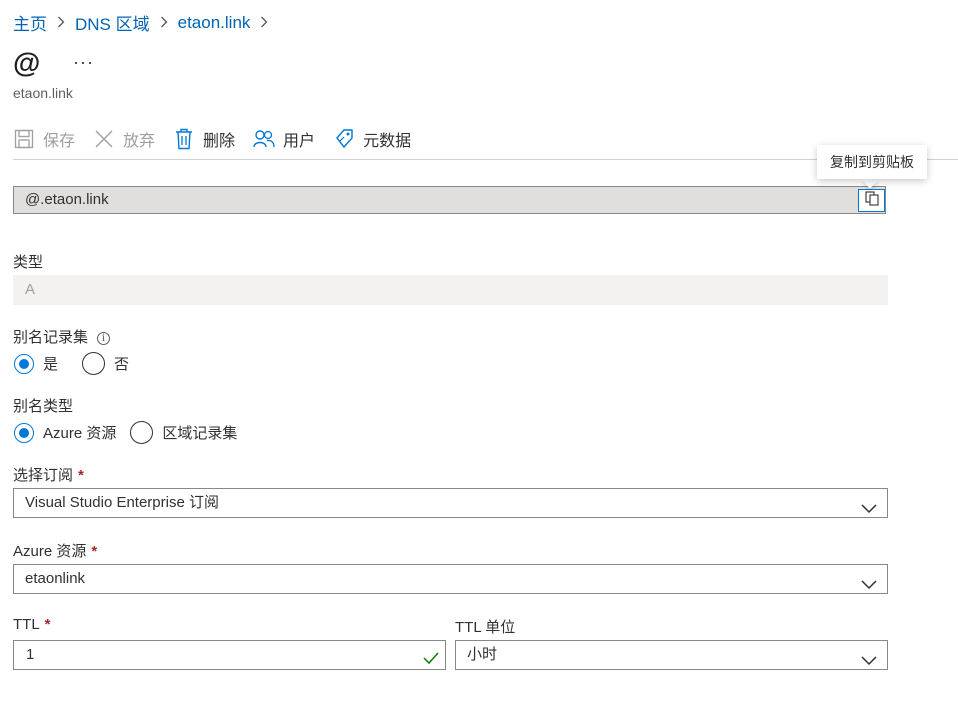  What do you see at coordinates (450, 503) in the screenshot?
I see `subscription-dropdown: Visual Studio Enterprise 订阅` at bounding box center [450, 503].